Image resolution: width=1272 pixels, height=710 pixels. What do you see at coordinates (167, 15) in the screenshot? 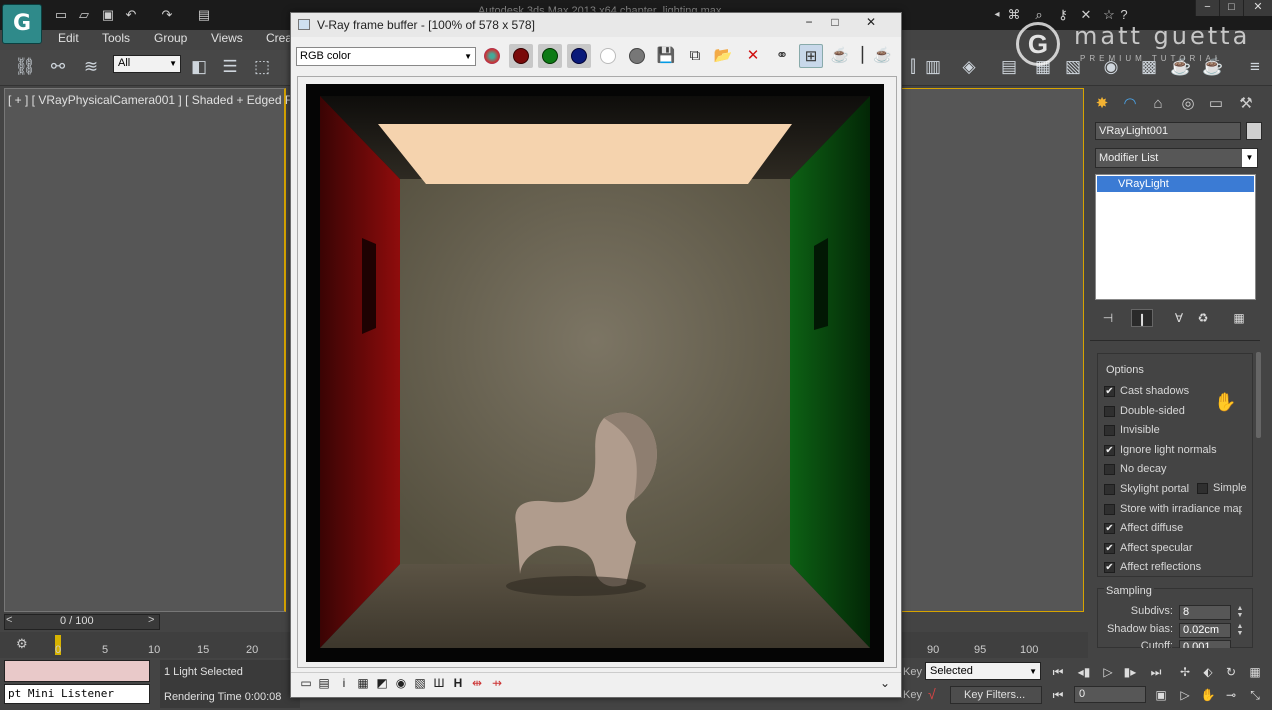
I see `redo-icon: ↷` at bounding box center [167, 15].